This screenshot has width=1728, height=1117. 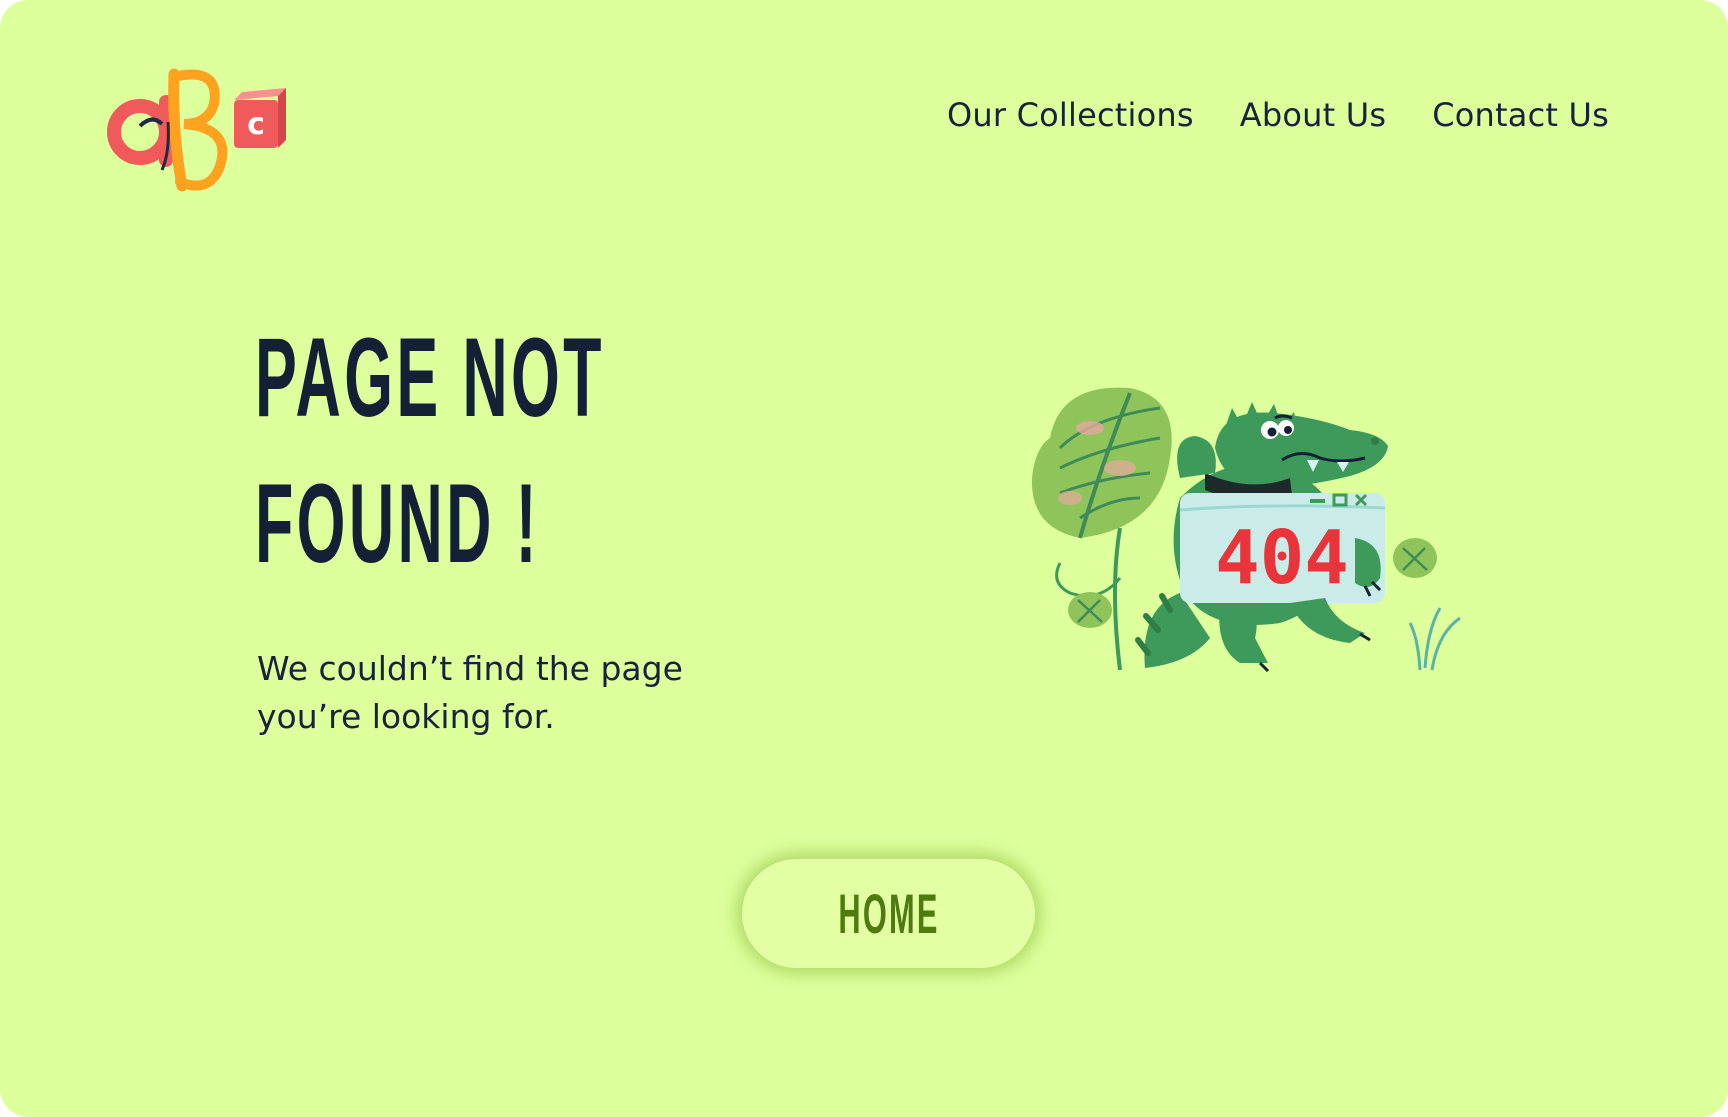 I want to click on error-title: PAGE NOT FOUND !, so click(x=535, y=451).